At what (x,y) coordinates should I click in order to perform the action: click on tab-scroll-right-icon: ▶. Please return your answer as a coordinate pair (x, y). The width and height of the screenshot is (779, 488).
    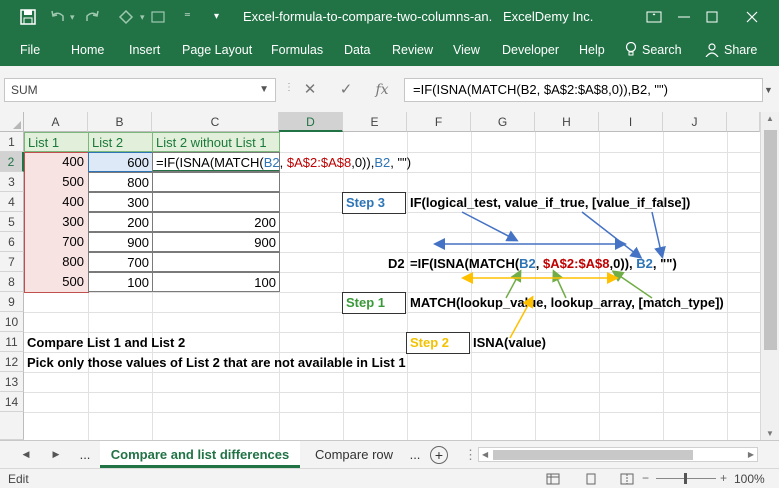
    Looking at the image, I should click on (56, 454).